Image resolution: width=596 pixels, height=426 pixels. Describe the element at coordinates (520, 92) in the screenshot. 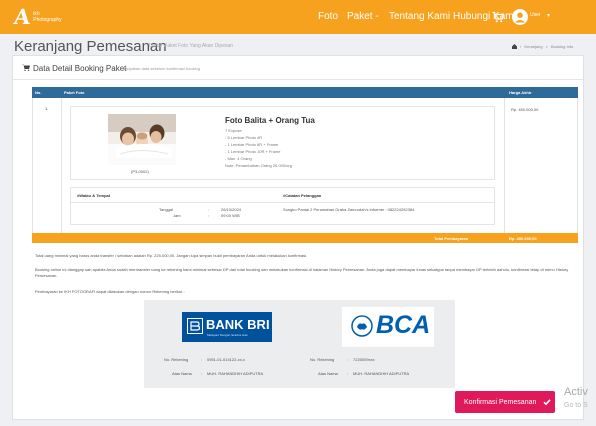

I see `column-header-harga: Harga Akhir` at that location.